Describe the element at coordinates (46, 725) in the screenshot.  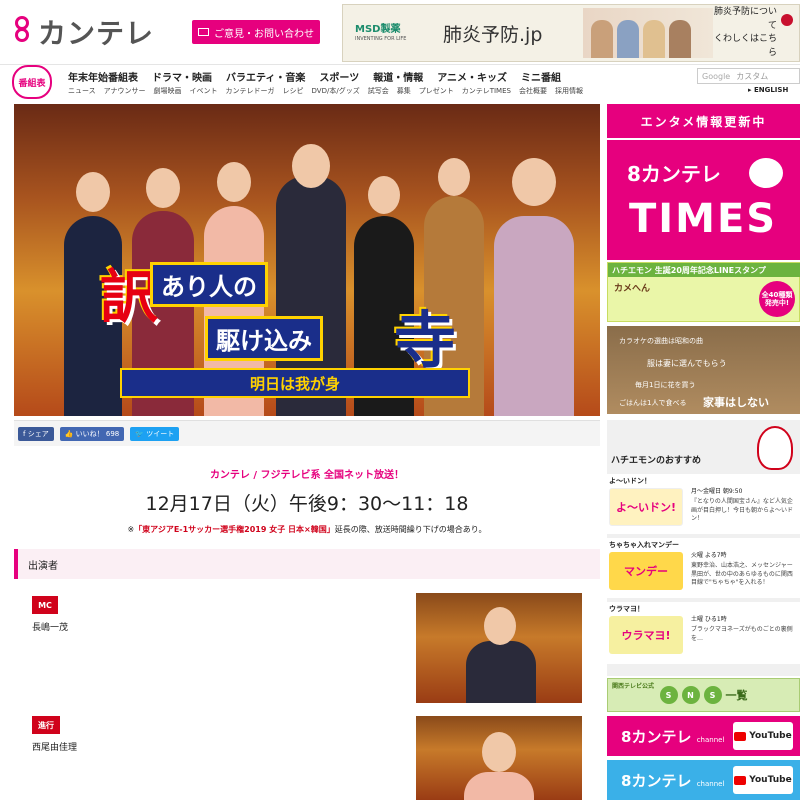
I see `role-tag-shinko: 進行` at that location.